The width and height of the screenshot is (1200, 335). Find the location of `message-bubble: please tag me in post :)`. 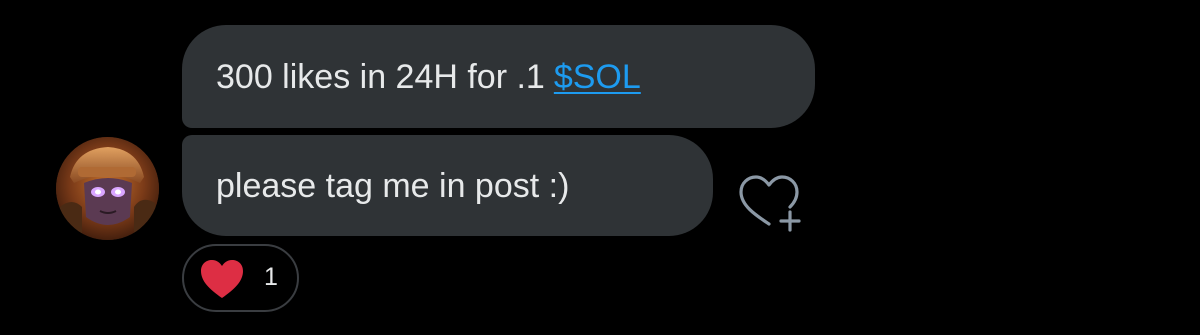

message-bubble: please tag me in post :) is located at coordinates (447, 185).